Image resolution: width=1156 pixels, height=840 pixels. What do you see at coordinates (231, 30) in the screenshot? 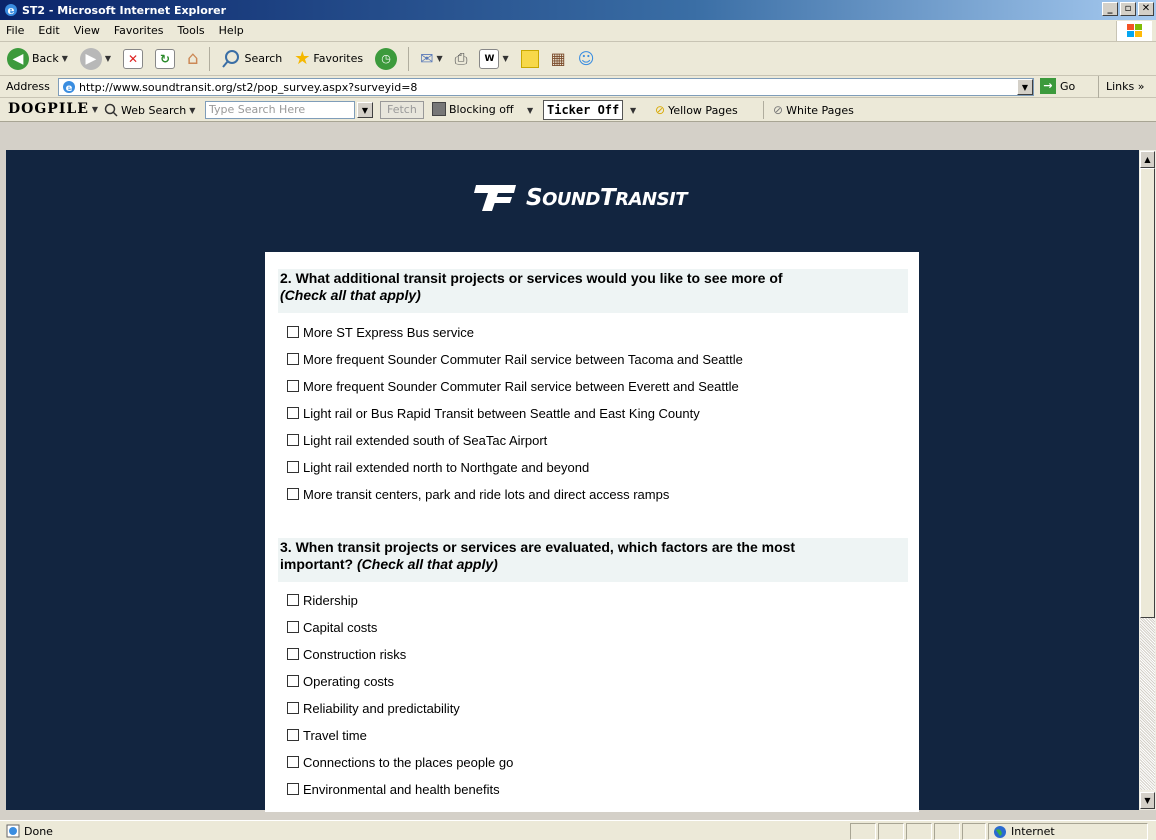
I see `menu-help: Help` at bounding box center [231, 30].